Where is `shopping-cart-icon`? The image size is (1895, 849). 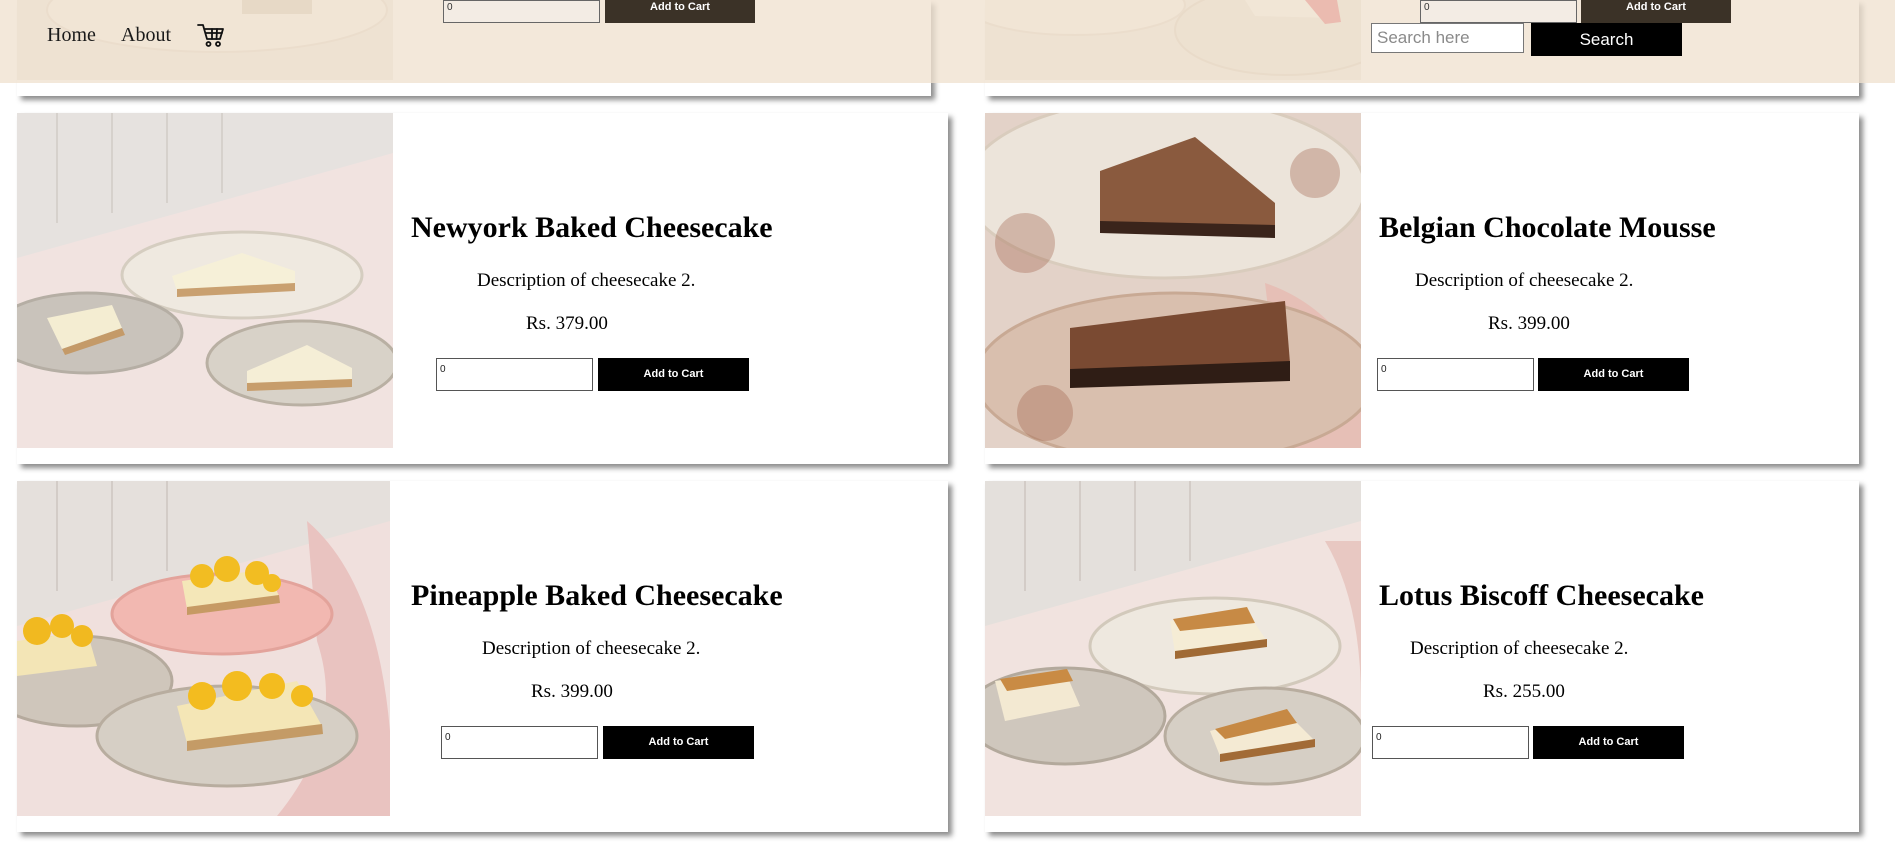 shopping-cart-icon is located at coordinates (211, 35).